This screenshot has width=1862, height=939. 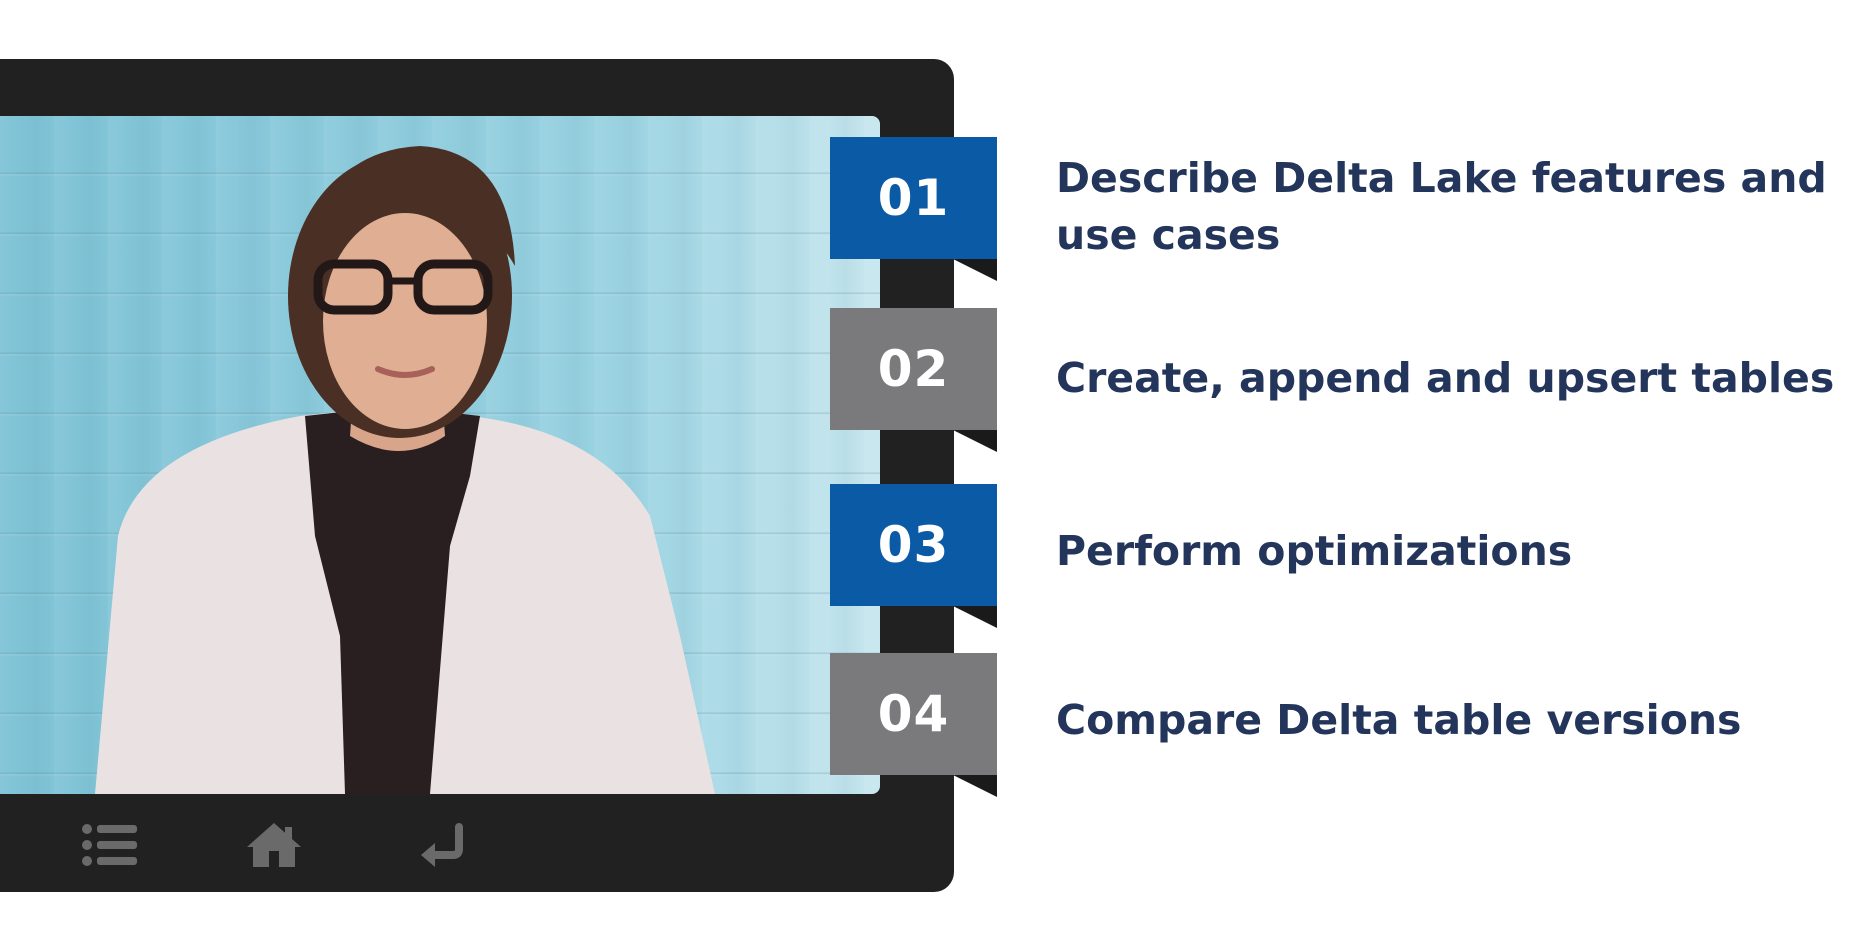 I want to click on home-icon, so click(x=274, y=845).